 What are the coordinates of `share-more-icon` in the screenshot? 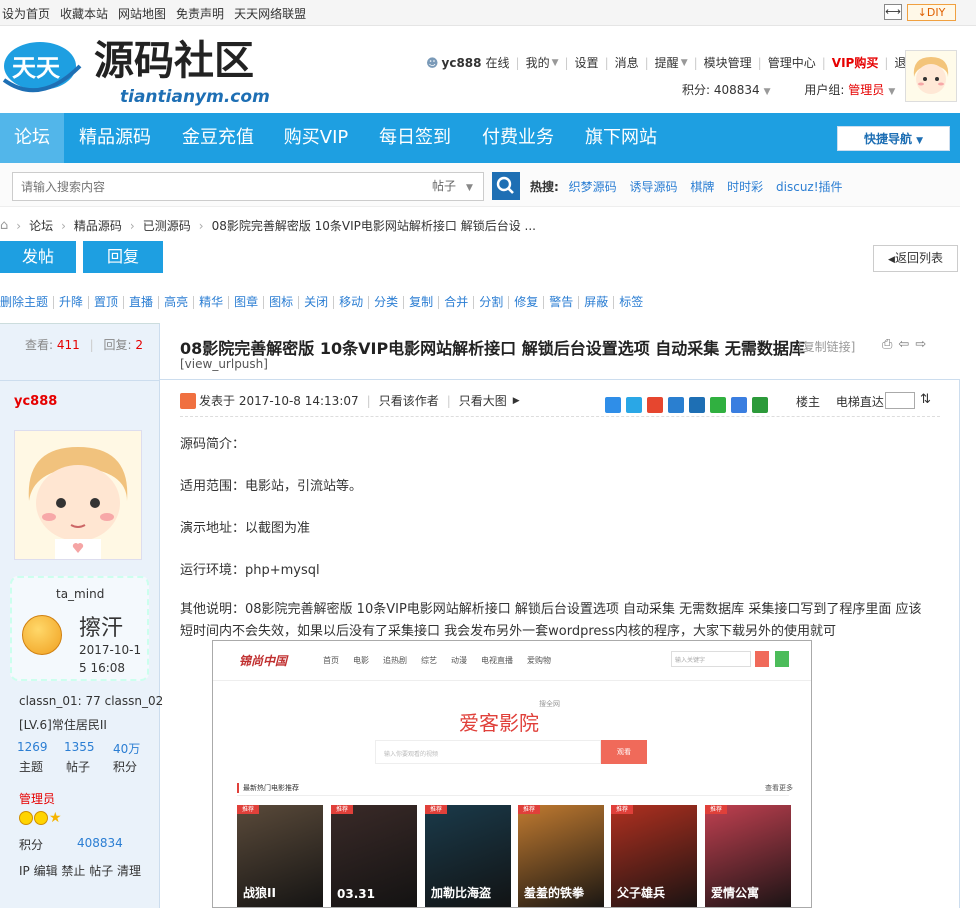 It's located at (613, 405).